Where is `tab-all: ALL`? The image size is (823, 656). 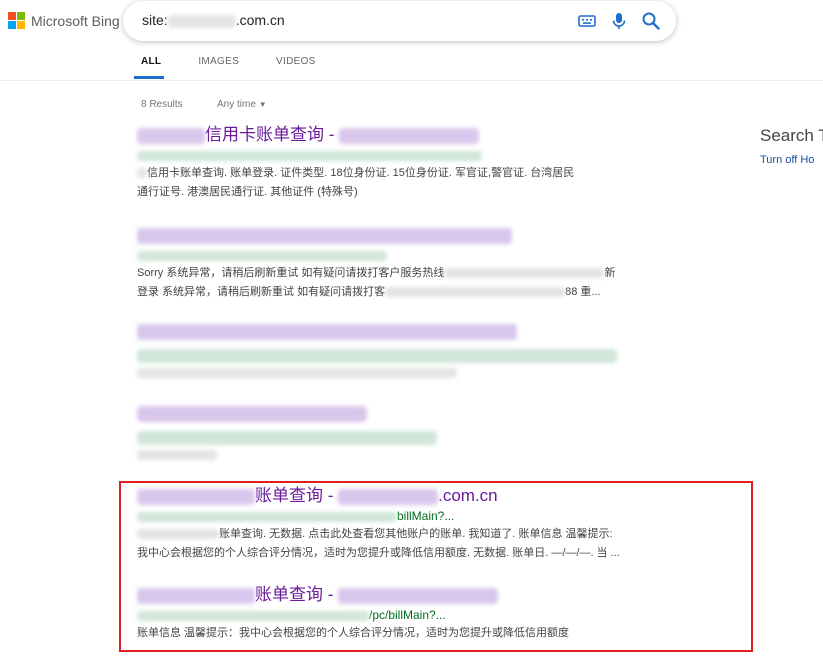 tab-all: ALL is located at coordinates (151, 61).